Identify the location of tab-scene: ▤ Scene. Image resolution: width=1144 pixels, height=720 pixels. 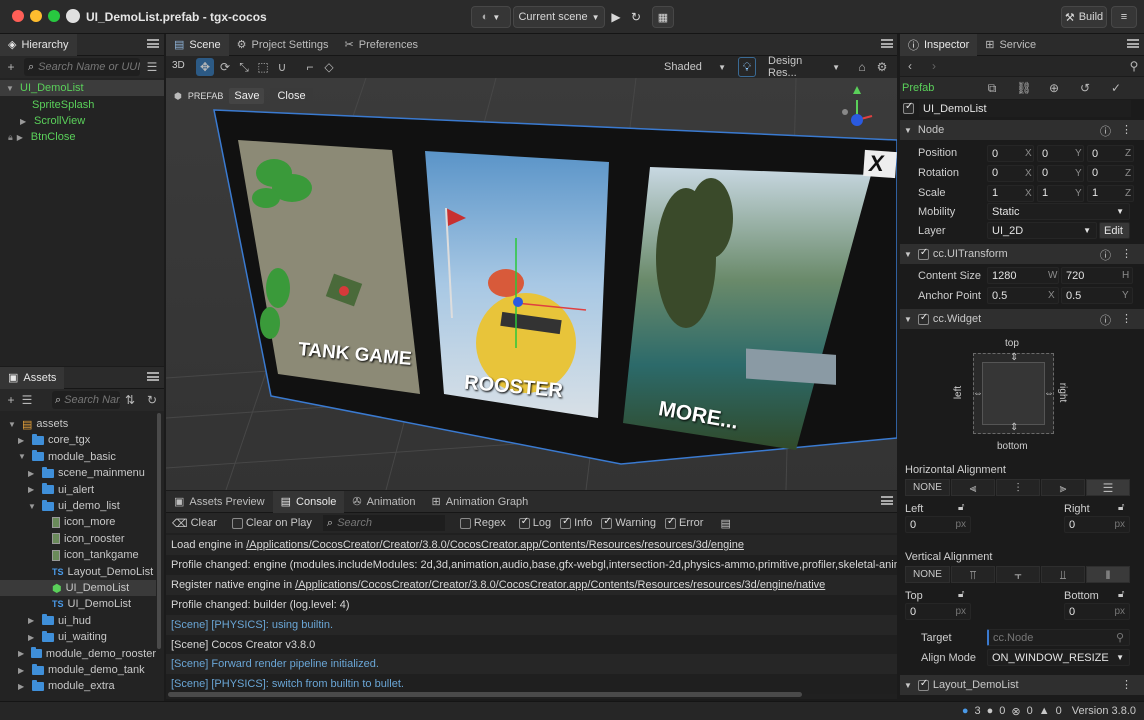
(197, 44).